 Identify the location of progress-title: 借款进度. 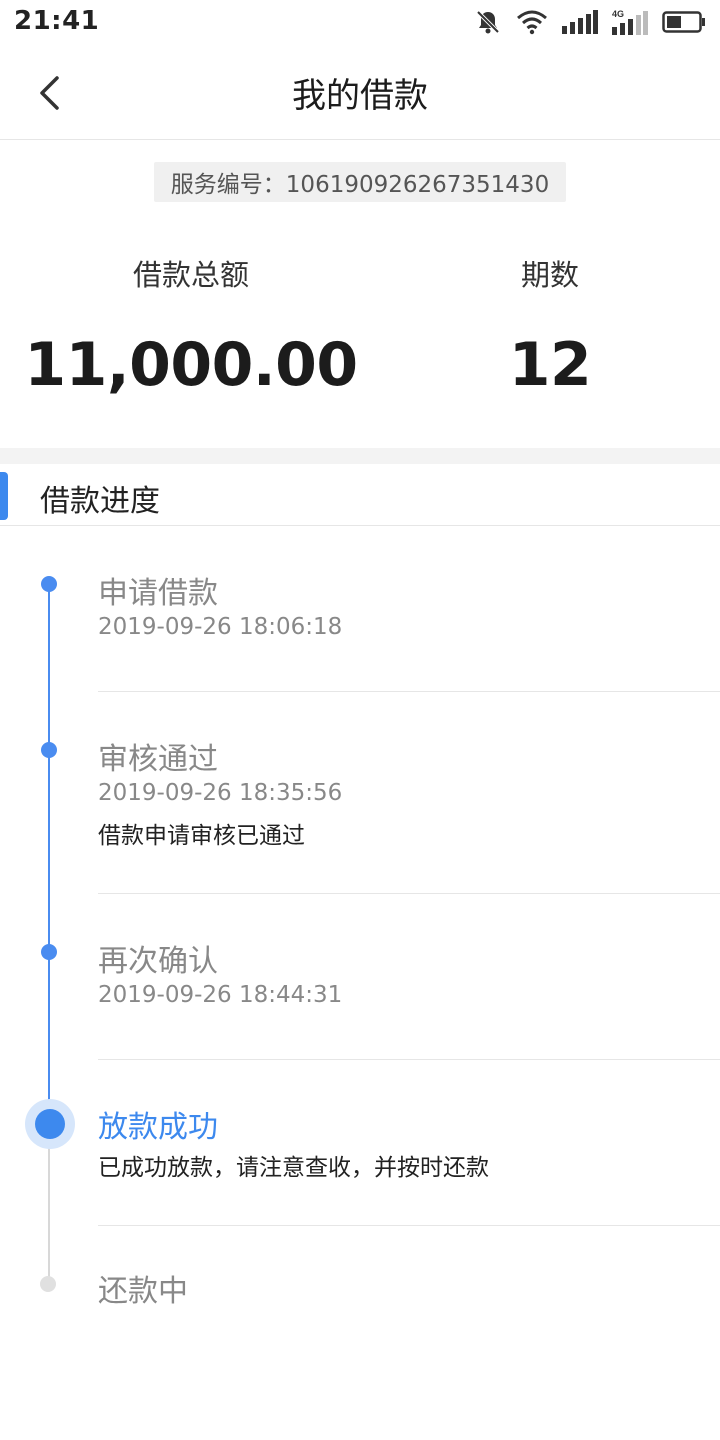
(100, 501).